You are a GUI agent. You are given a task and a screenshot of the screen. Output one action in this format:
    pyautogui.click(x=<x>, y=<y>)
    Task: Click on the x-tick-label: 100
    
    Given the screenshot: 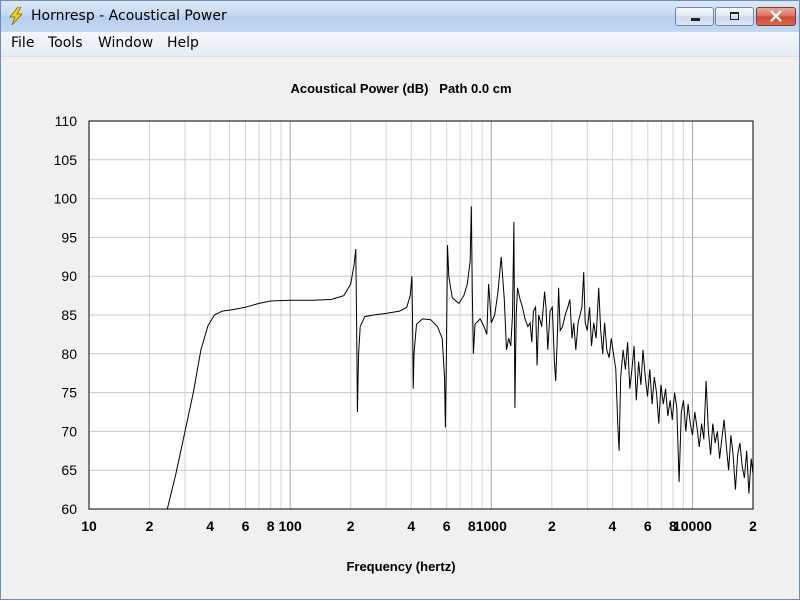 What is the action you would take?
    pyautogui.click(x=290, y=526)
    